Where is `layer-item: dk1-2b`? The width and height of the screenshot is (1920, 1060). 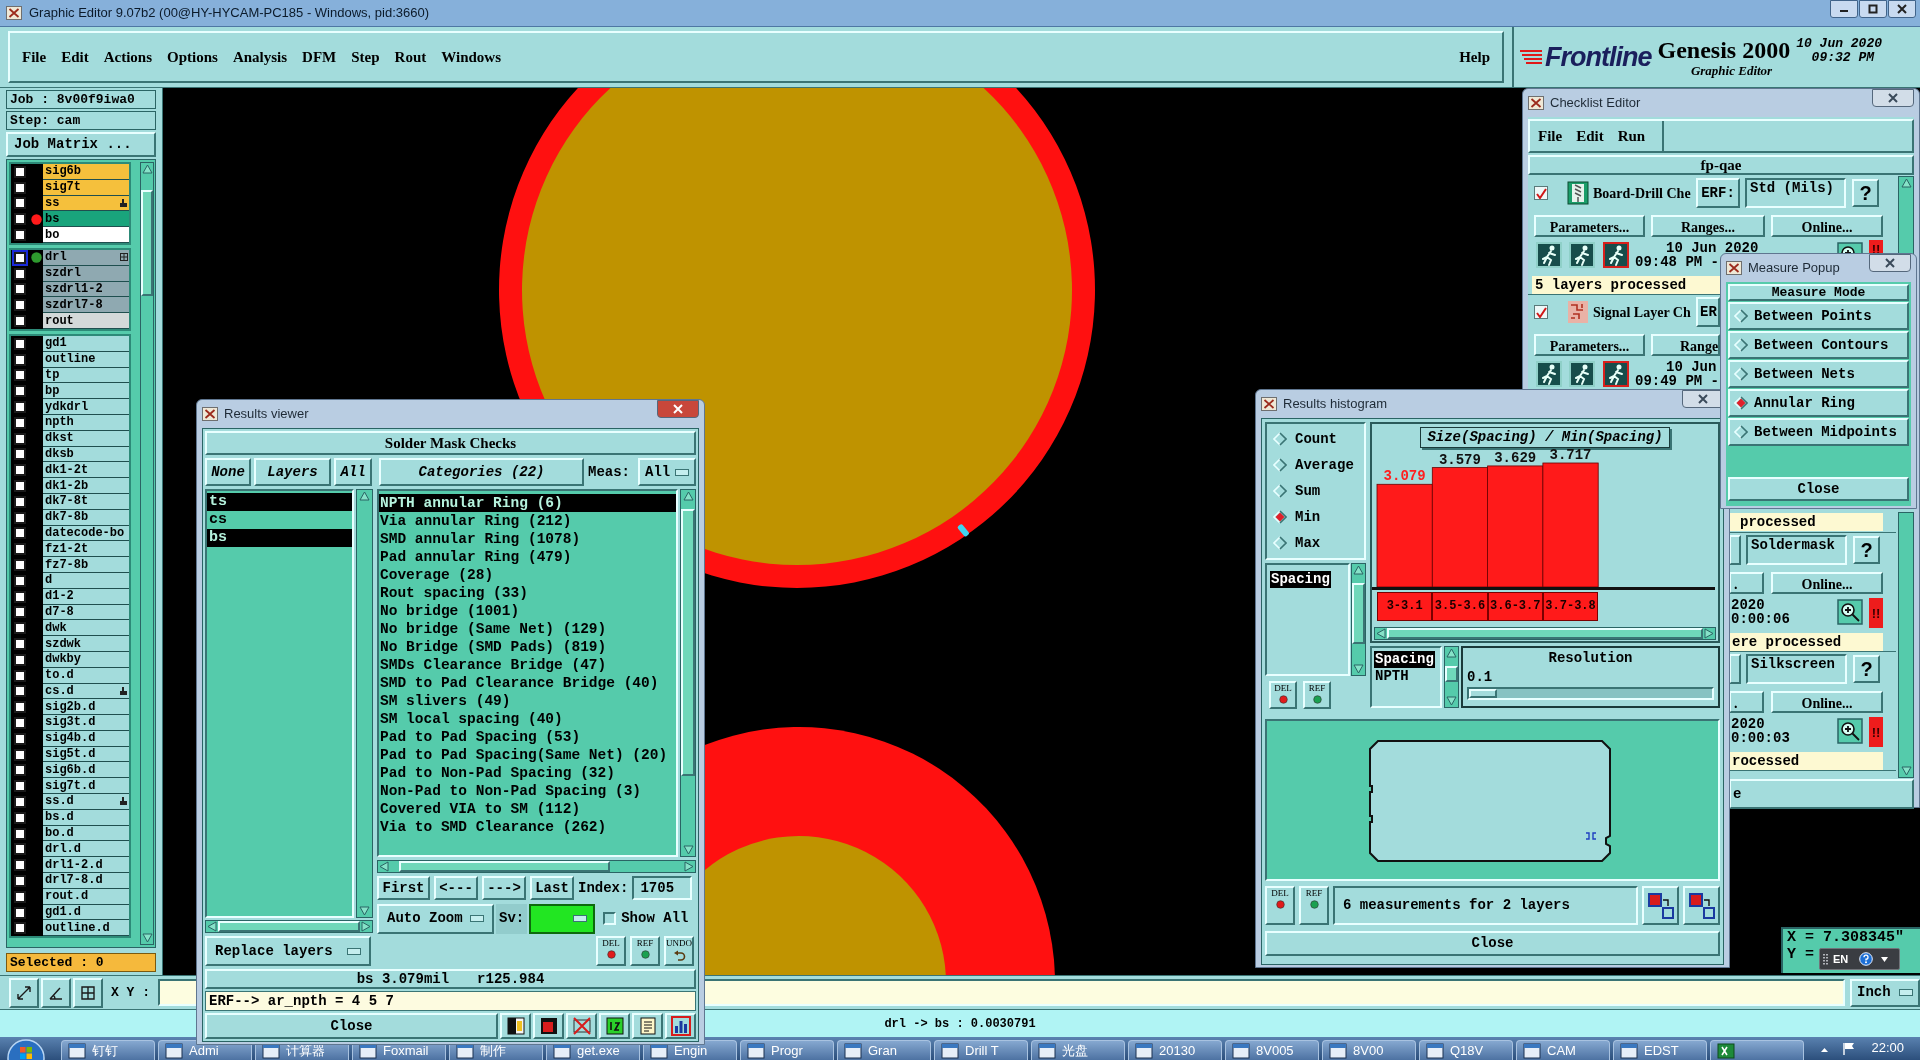 layer-item: dk1-2b is located at coordinates (86, 486).